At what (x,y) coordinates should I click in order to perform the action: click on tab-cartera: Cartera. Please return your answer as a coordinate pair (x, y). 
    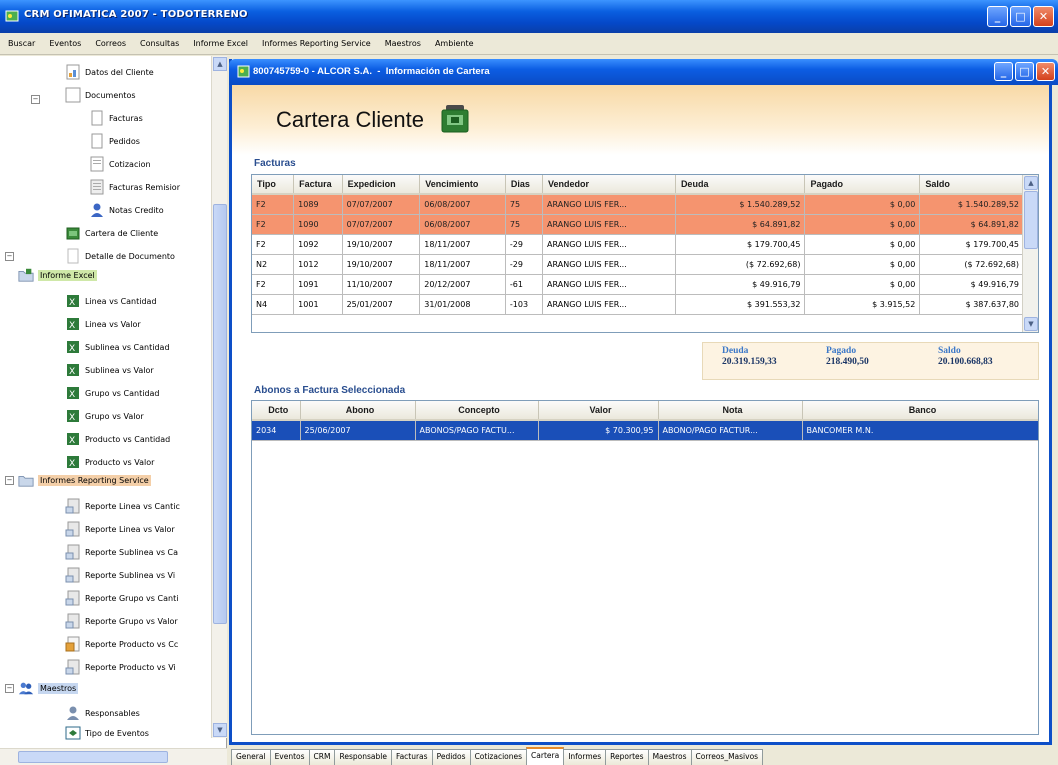
    Looking at the image, I should click on (545, 756).